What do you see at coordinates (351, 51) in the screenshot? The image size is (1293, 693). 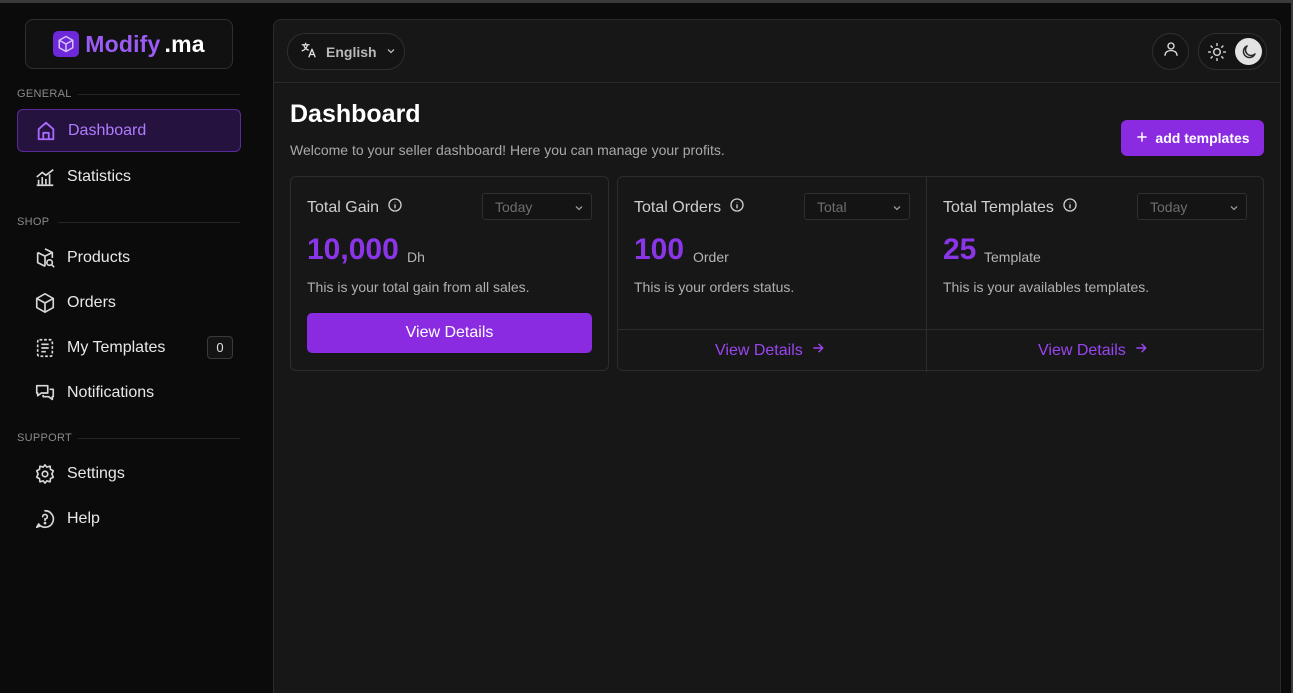 I see `language-label: English` at bounding box center [351, 51].